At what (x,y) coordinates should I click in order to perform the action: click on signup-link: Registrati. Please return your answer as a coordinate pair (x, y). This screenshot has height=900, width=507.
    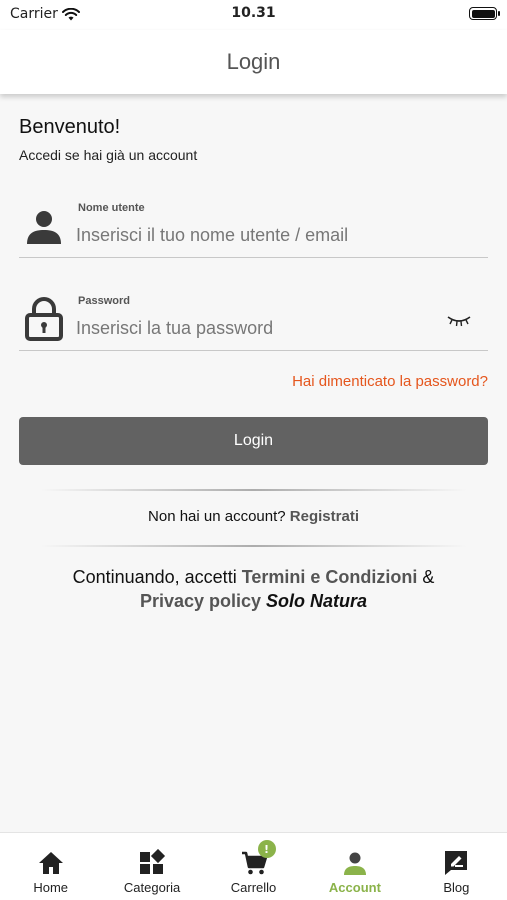
    Looking at the image, I should click on (324, 516).